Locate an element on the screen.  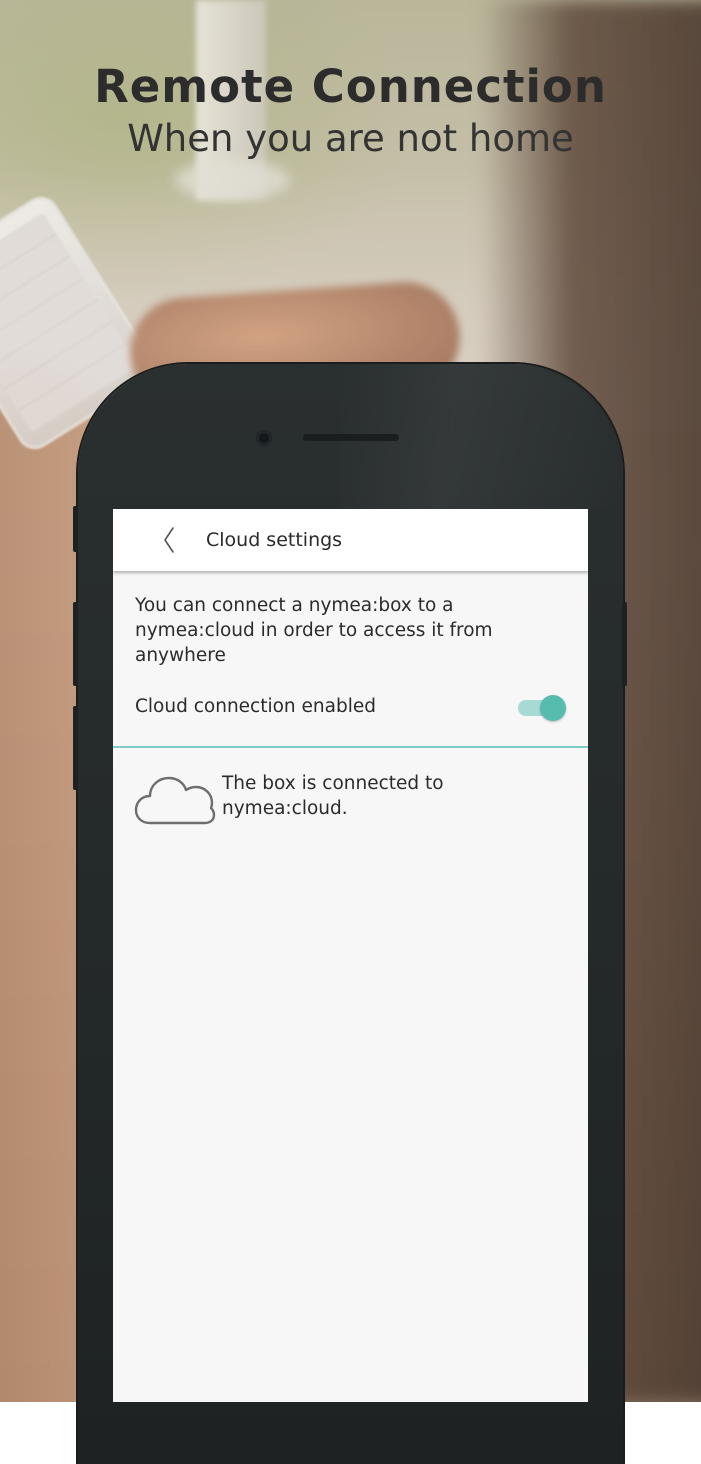
connection-status-row: The box is connected to nymea:cloud. is located at coordinates (350, 800).